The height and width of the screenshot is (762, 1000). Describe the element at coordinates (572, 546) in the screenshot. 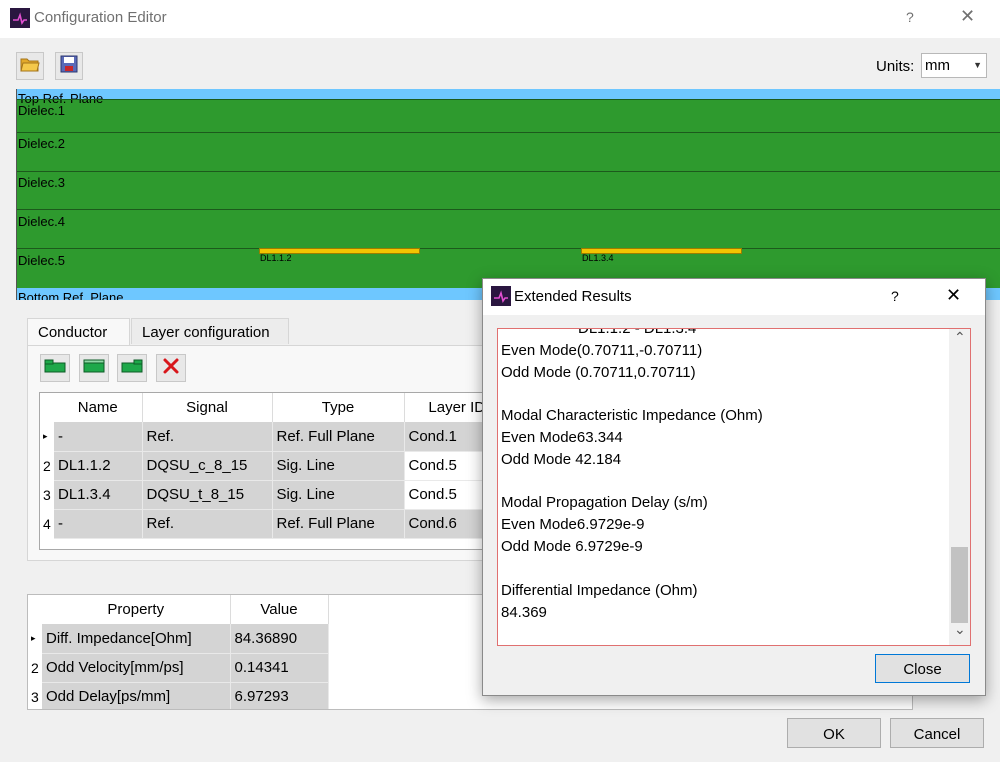

I see `result-line: Odd Mode 6.9729e-9` at that location.